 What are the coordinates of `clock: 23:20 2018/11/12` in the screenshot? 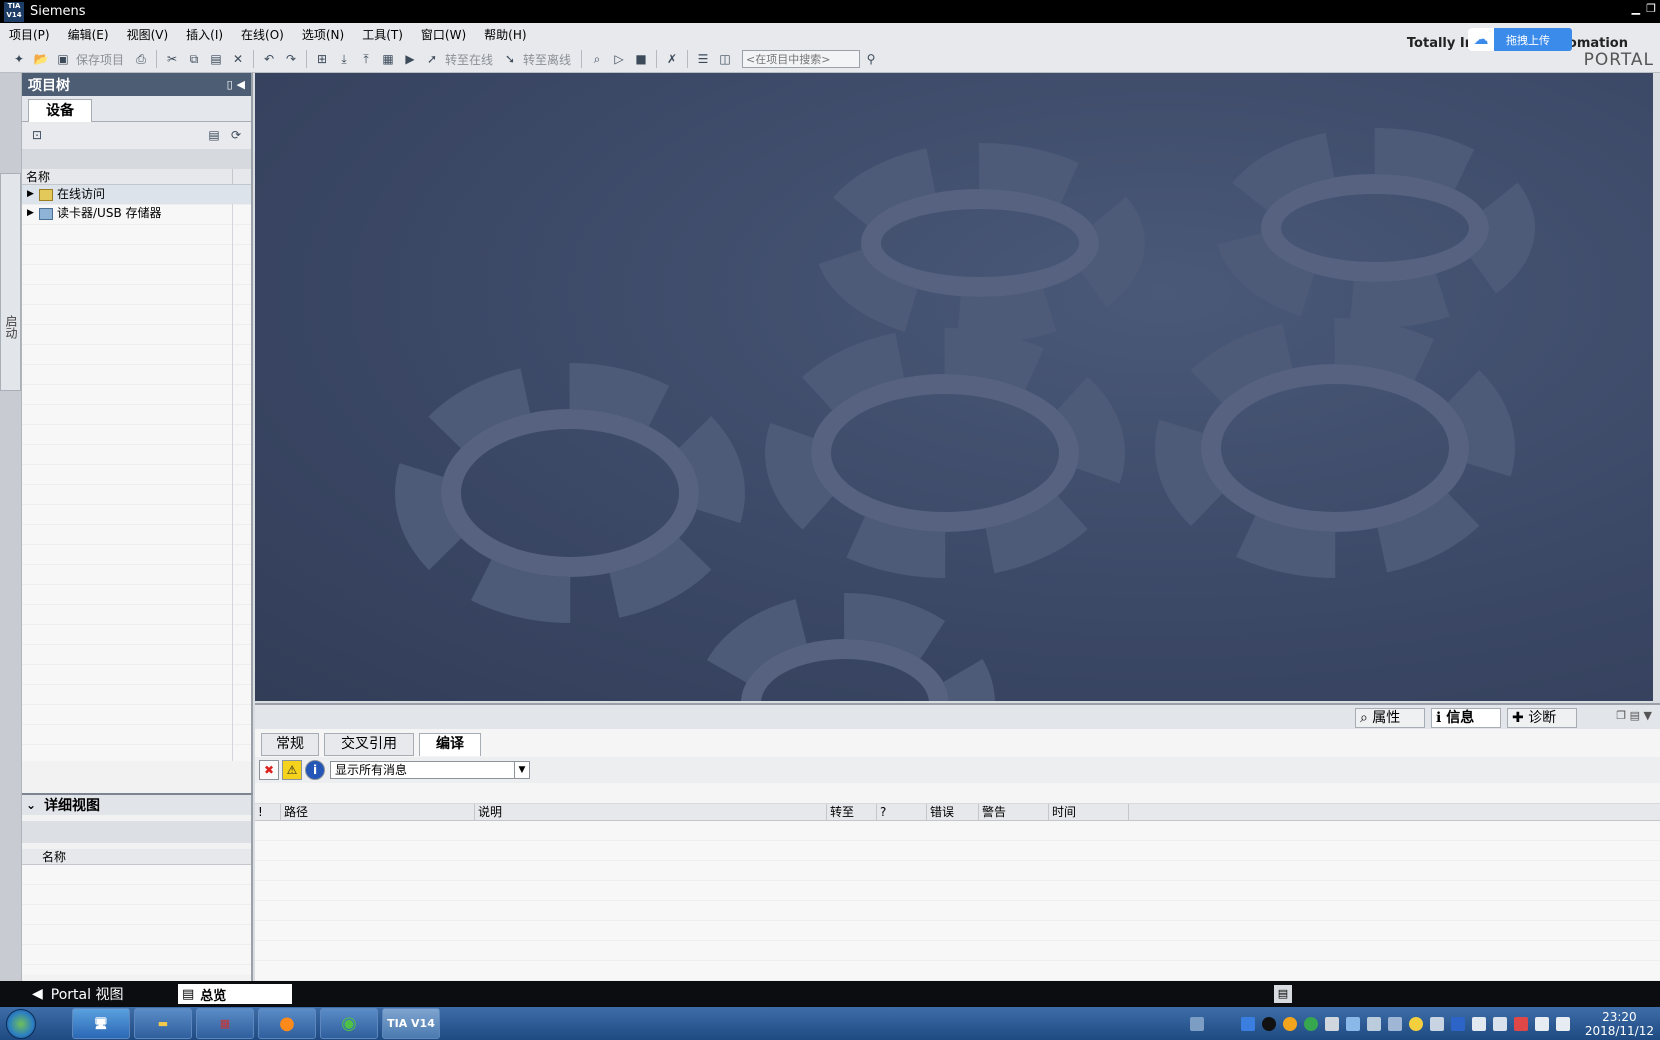 It's located at (1619, 1024).